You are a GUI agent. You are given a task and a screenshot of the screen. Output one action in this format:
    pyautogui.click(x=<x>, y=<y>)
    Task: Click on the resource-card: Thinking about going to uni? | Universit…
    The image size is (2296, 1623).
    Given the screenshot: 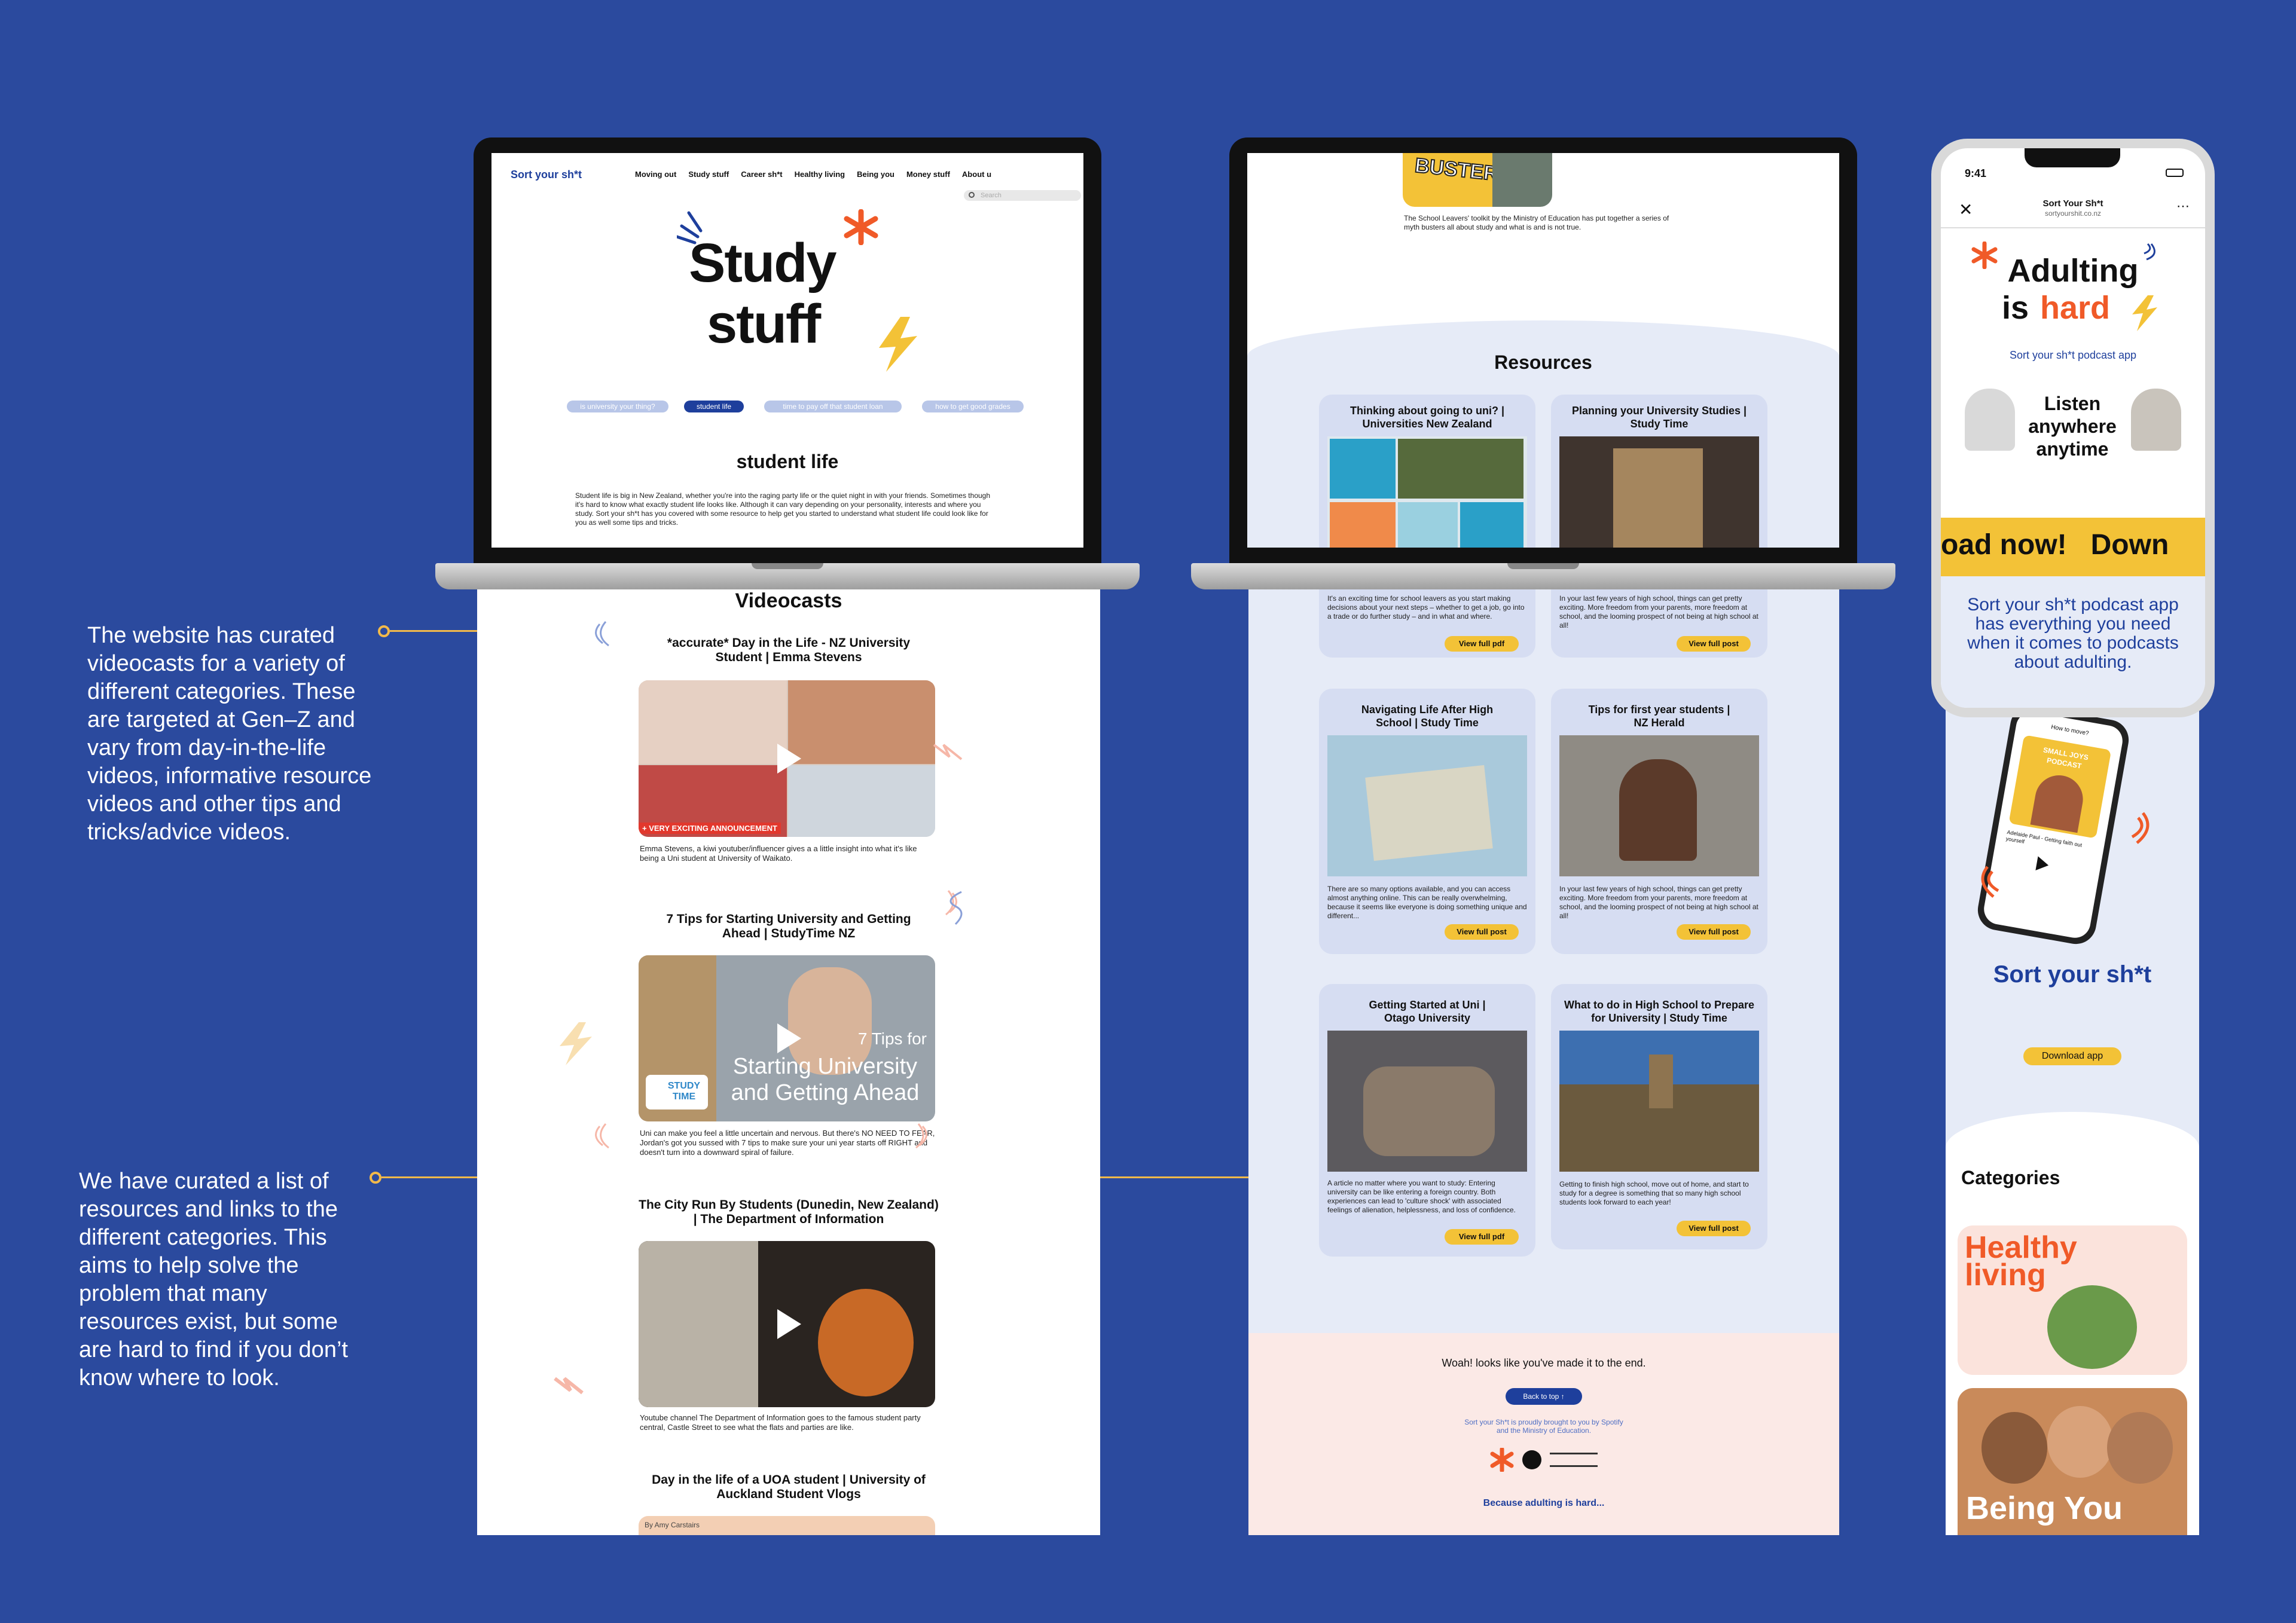 What is the action you would take?
    pyautogui.click(x=1427, y=472)
    